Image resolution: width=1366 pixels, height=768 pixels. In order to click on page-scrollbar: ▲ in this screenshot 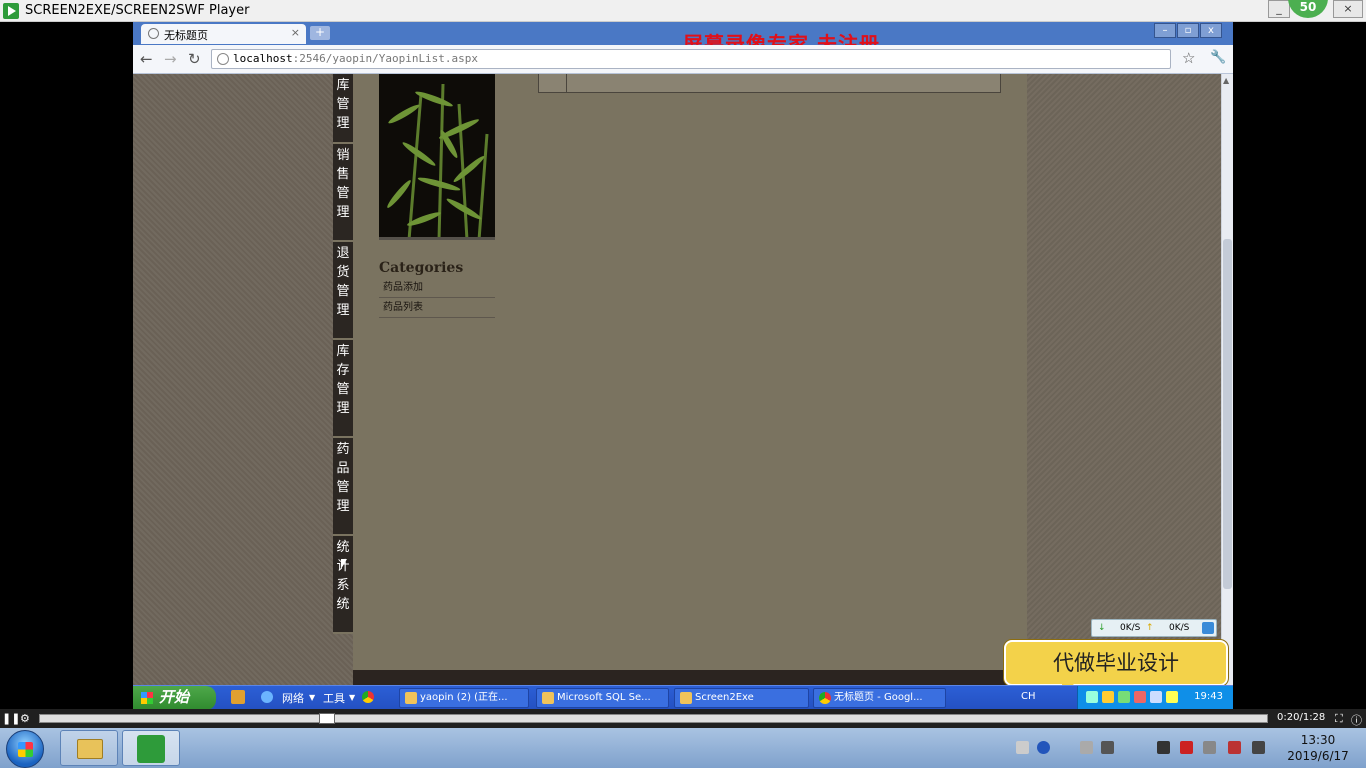, I will do `click(1227, 379)`.